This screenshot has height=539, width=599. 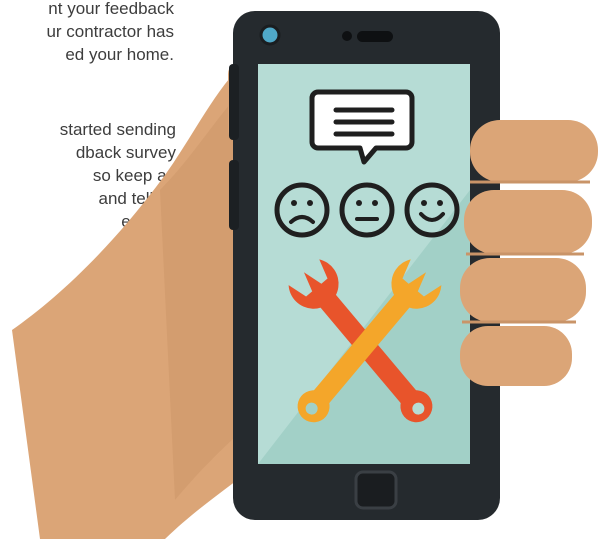 What do you see at coordinates (347, 36) in the screenshot?
I see `sensor-dot` at bounding box center [347, 36].